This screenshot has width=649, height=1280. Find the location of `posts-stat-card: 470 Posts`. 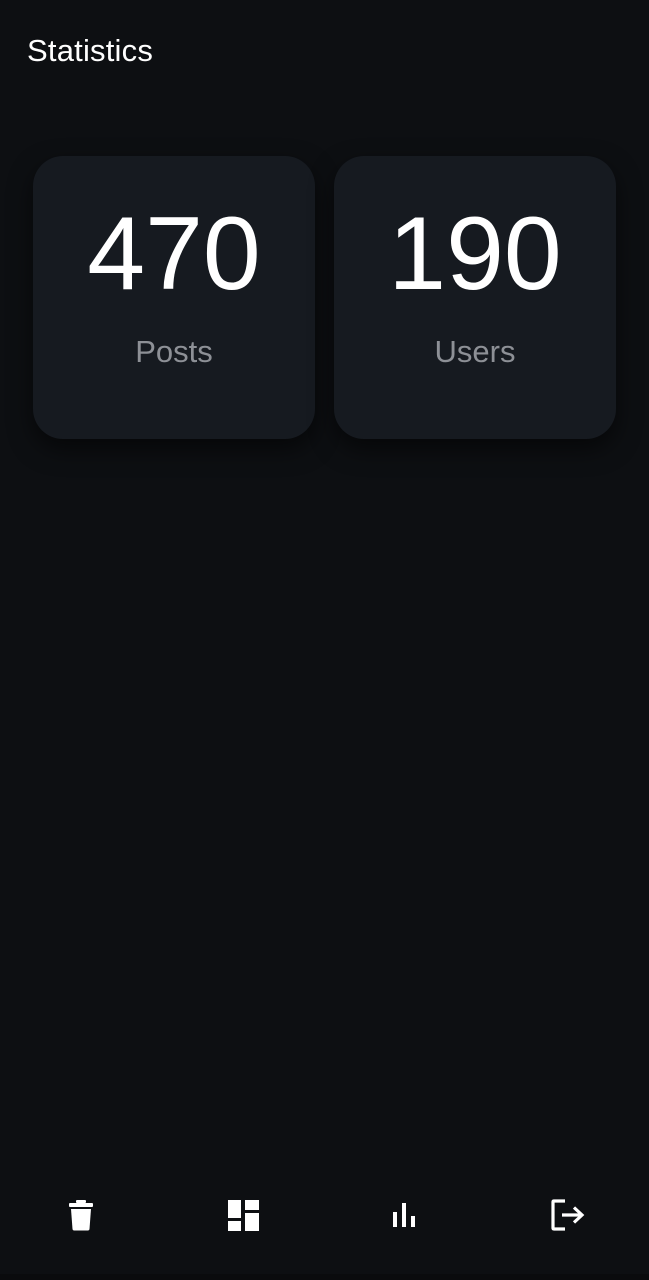

posts-stat-card: 470 Posts is located at coordinates (174, 297).